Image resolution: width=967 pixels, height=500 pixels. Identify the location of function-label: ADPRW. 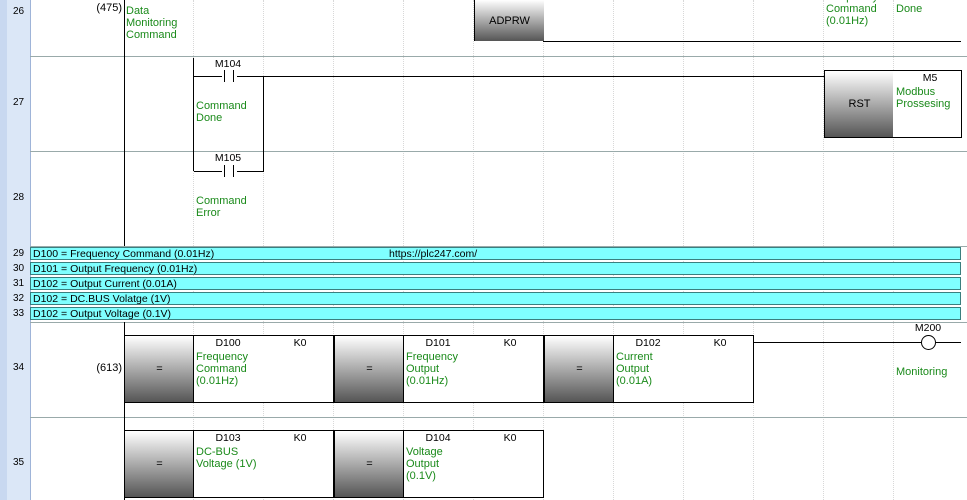
(509, 20).